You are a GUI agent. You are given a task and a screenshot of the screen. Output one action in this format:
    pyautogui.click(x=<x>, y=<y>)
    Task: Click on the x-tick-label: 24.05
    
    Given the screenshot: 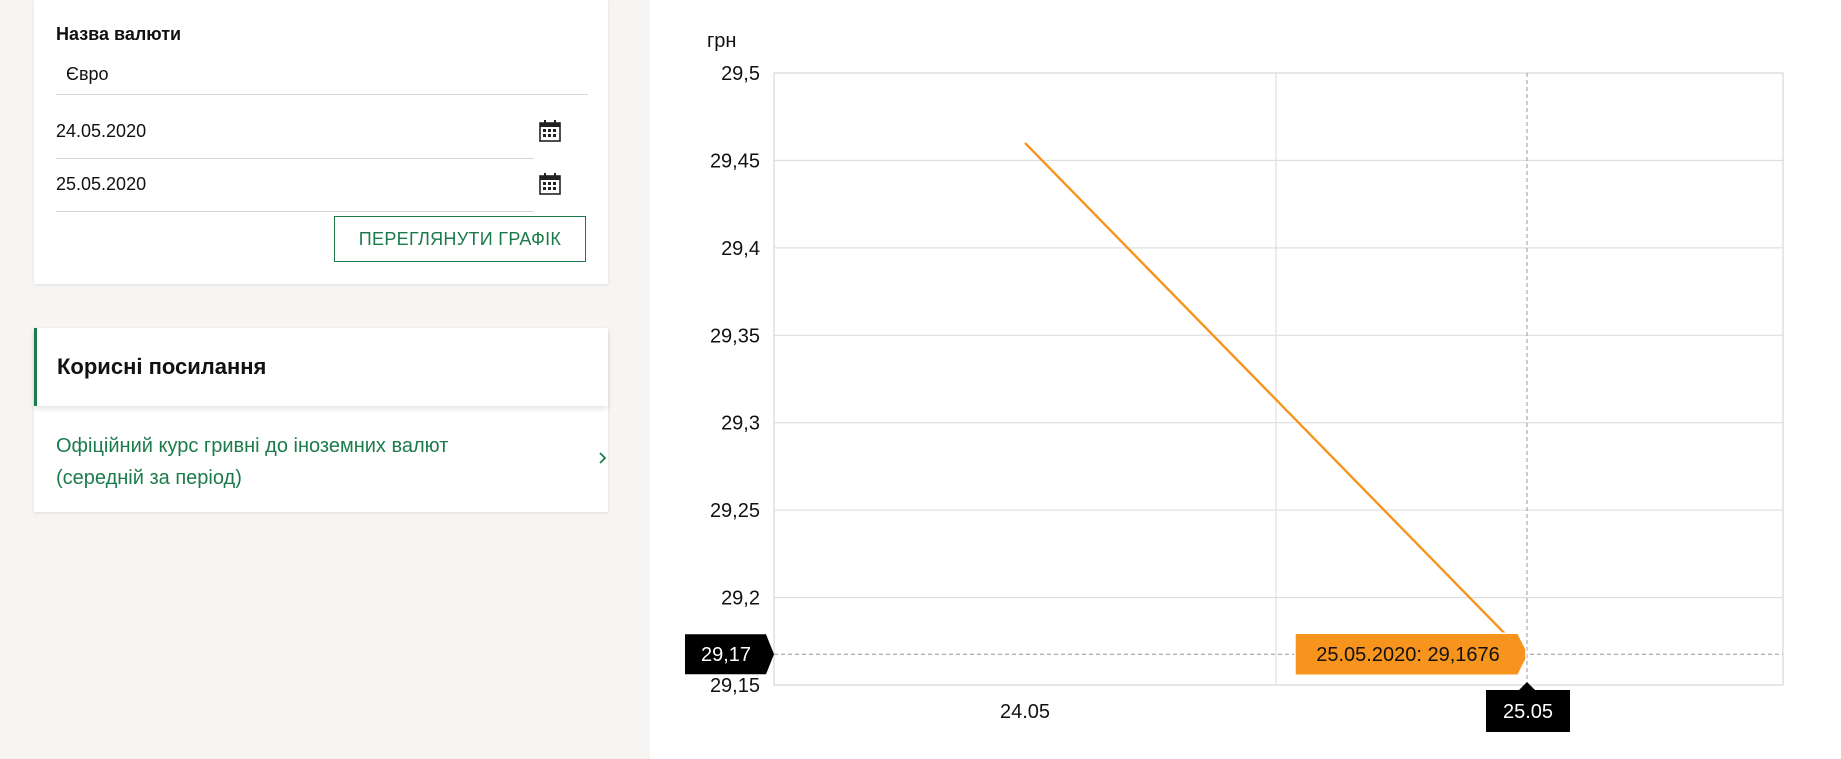 What is the action you would take?
    pyautogui.click(x=1025, y=712)
    